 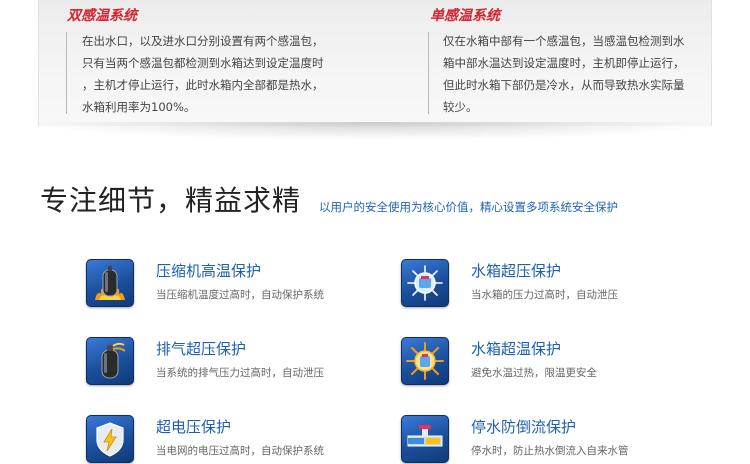 What do you see at coordinates (516, 271) in the screenshot?
I see `feature-title: 水箱超压保护` at bounding box center [516, 271].